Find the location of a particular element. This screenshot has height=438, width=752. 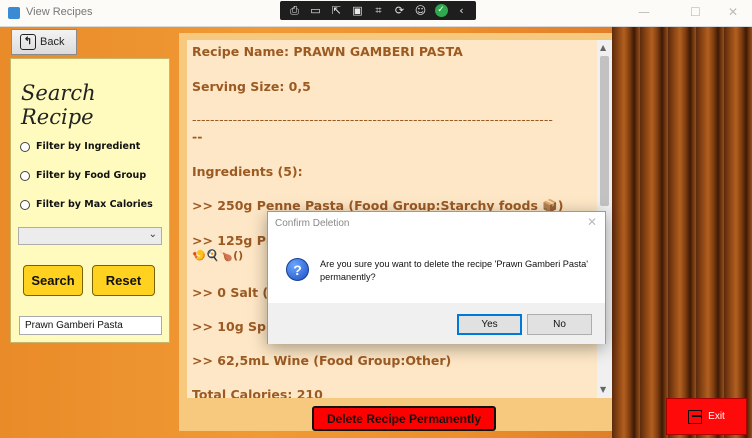

app-icon is located at coordinates (14, 13).